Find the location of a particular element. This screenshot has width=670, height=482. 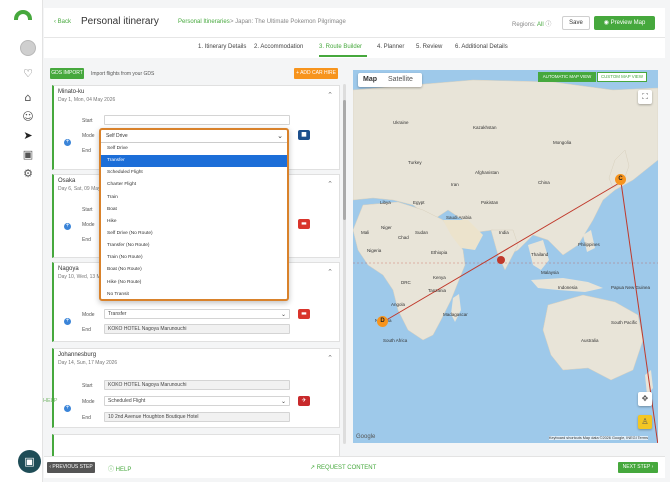

map-label: Indonesia is located at coordinates (568, 287).